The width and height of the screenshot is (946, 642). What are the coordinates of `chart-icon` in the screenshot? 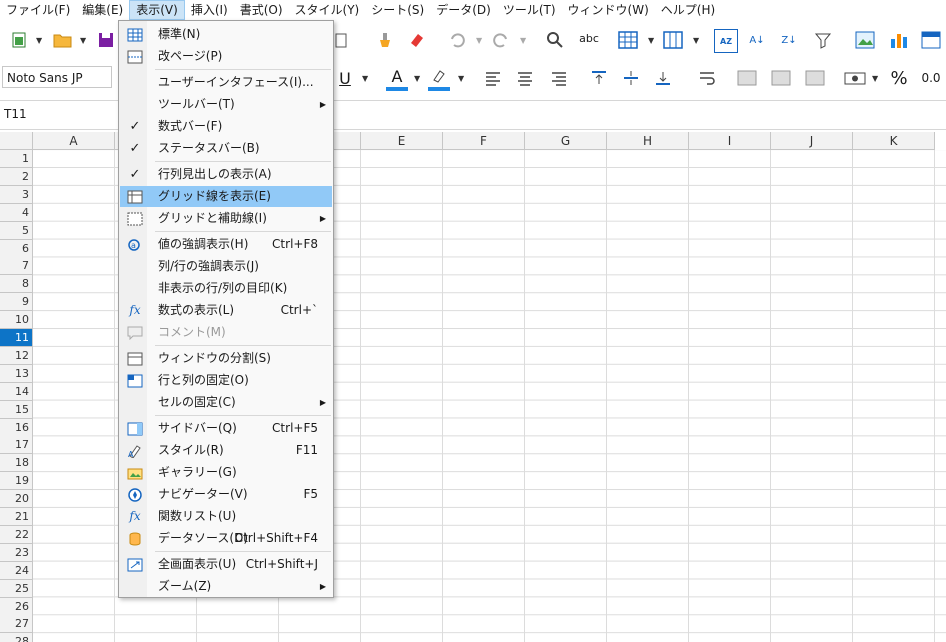 It's located at (899, 40).